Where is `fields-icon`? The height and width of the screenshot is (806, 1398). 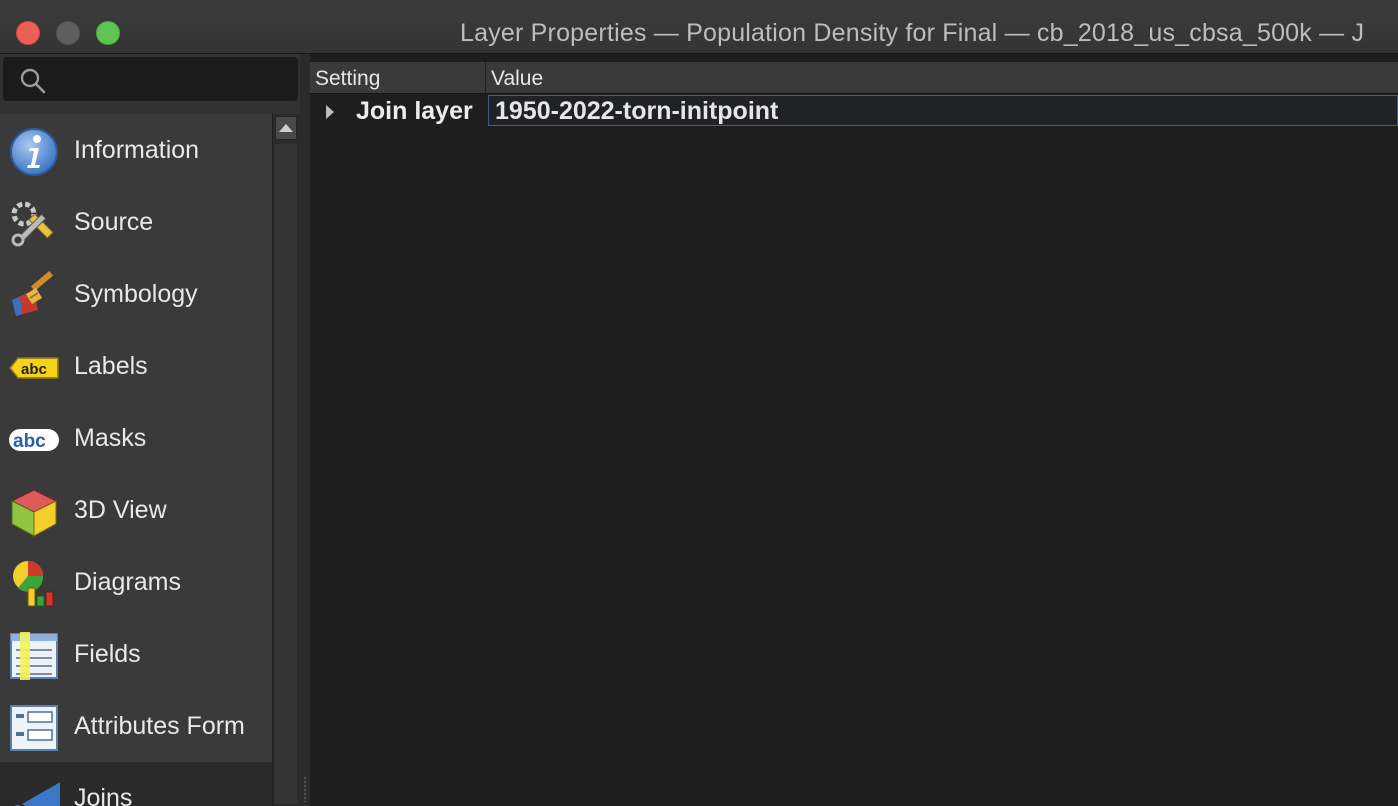 fields-icon is located at coordinates (34, 656).